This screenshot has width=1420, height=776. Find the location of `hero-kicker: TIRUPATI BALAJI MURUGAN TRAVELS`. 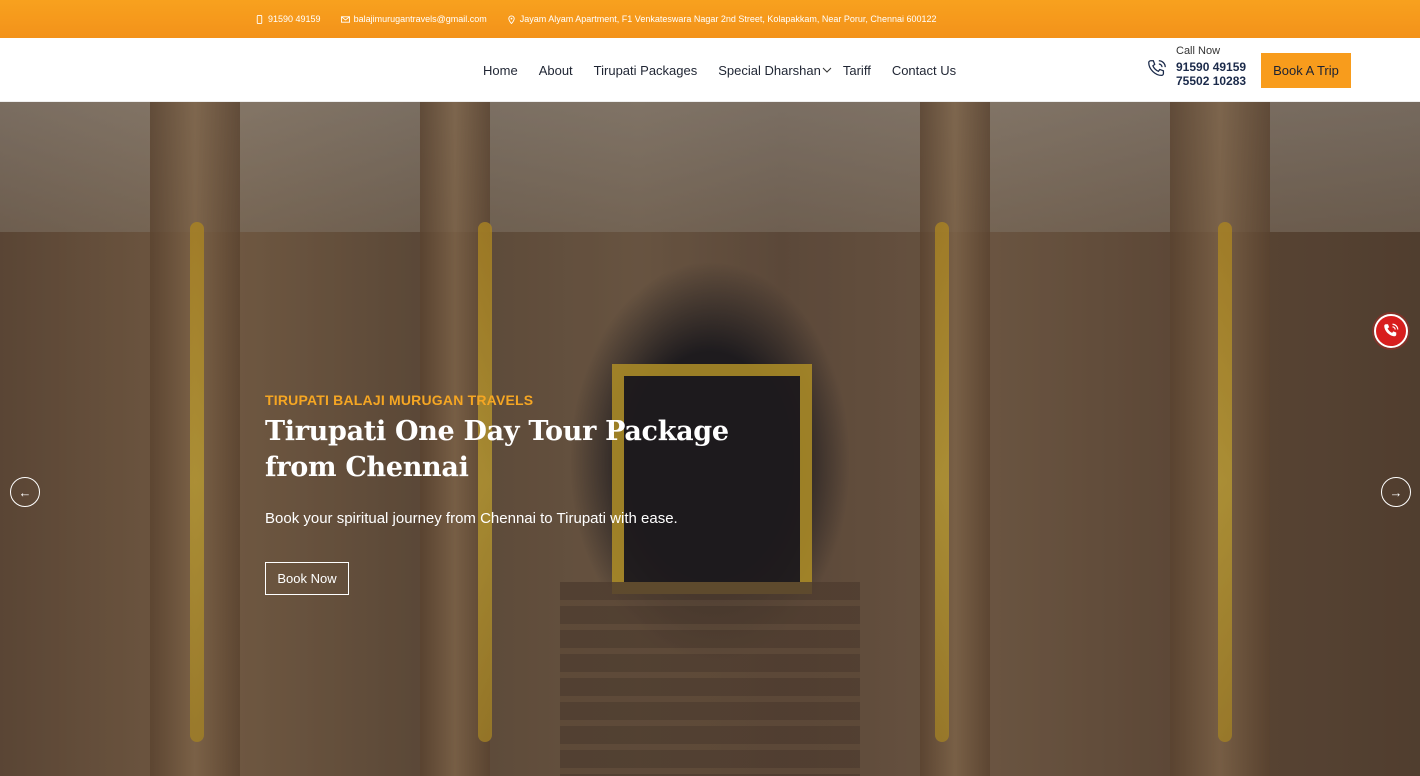

hero-kicker: TIRUPATI BALAJI MURUGAN TRAVELS is located at coordinates (399, 400).